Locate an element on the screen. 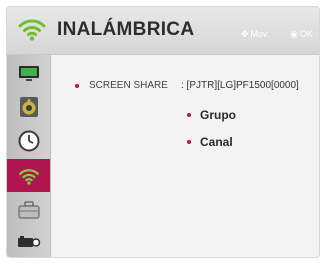 The image size is (326, 264). ok-hint-label: OK is located at coordinates (306, 34).